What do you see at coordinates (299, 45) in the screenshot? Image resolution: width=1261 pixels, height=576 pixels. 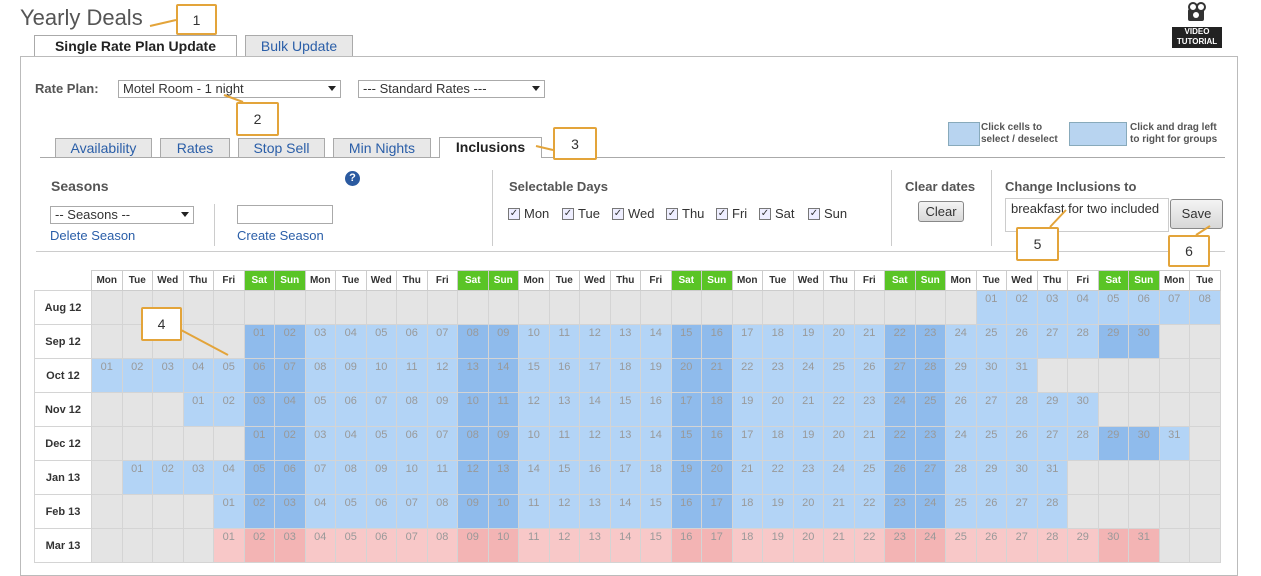 I see `tab-bulk-update: Bulk Update` at bounding box center [299, 45].